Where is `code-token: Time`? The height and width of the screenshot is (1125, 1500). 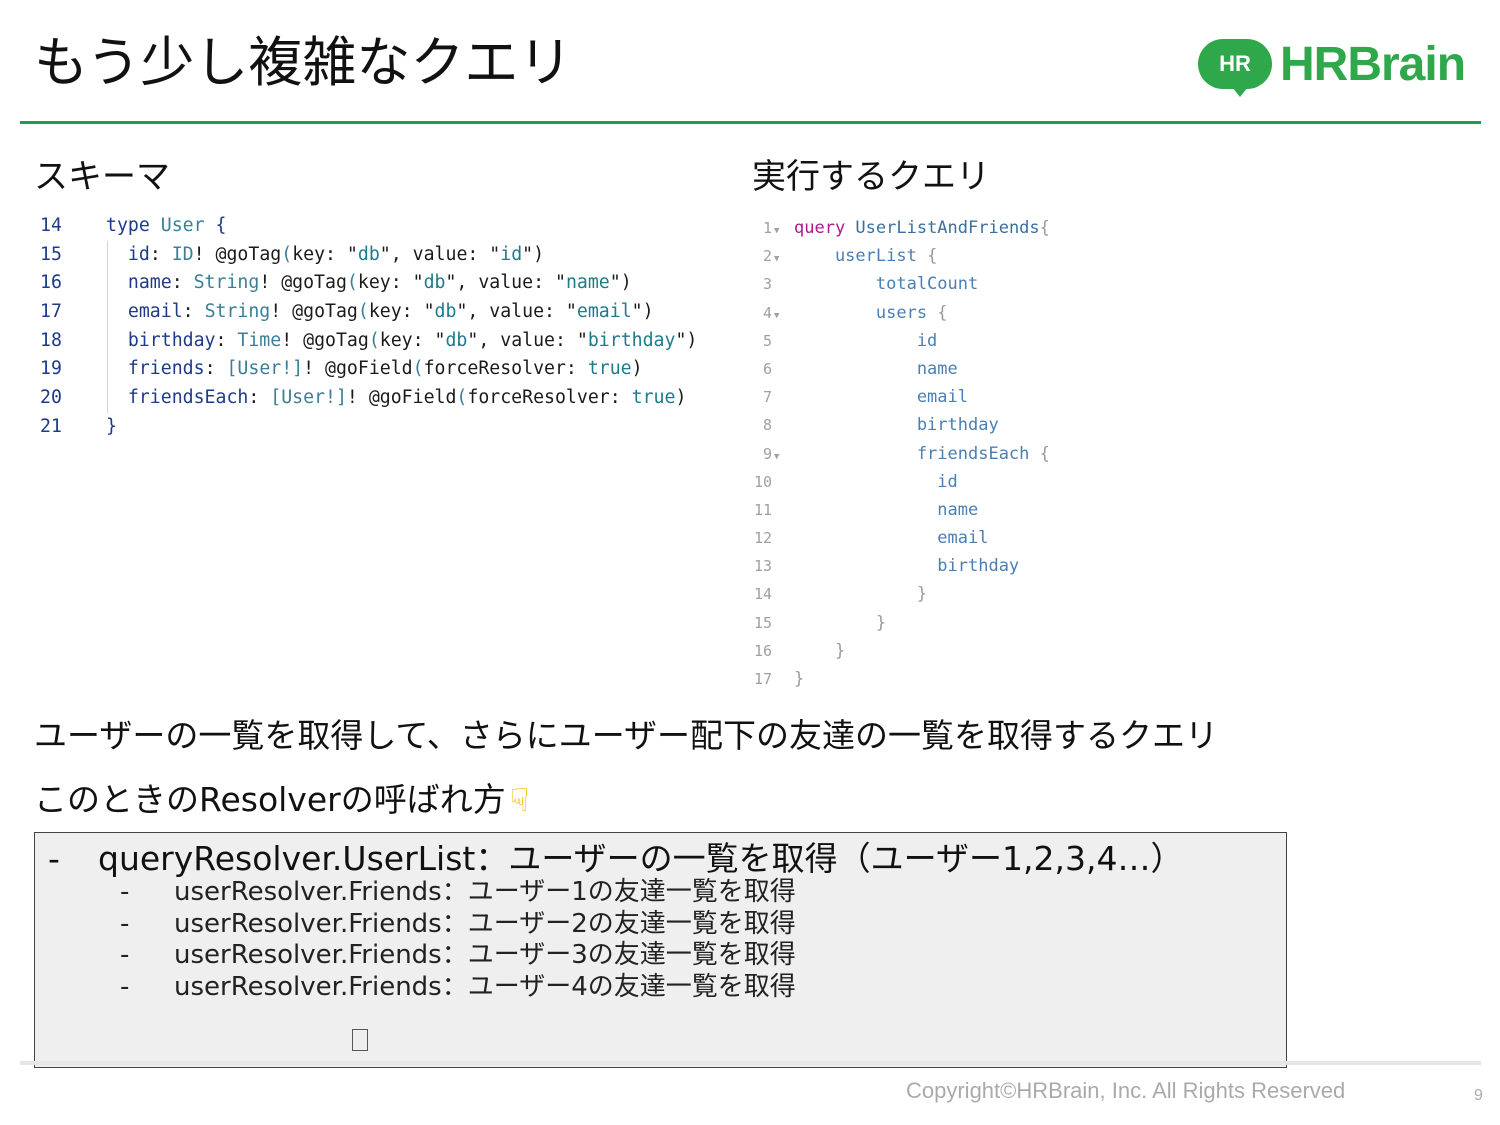 code-token: Time is located at coordinates (259, 340).